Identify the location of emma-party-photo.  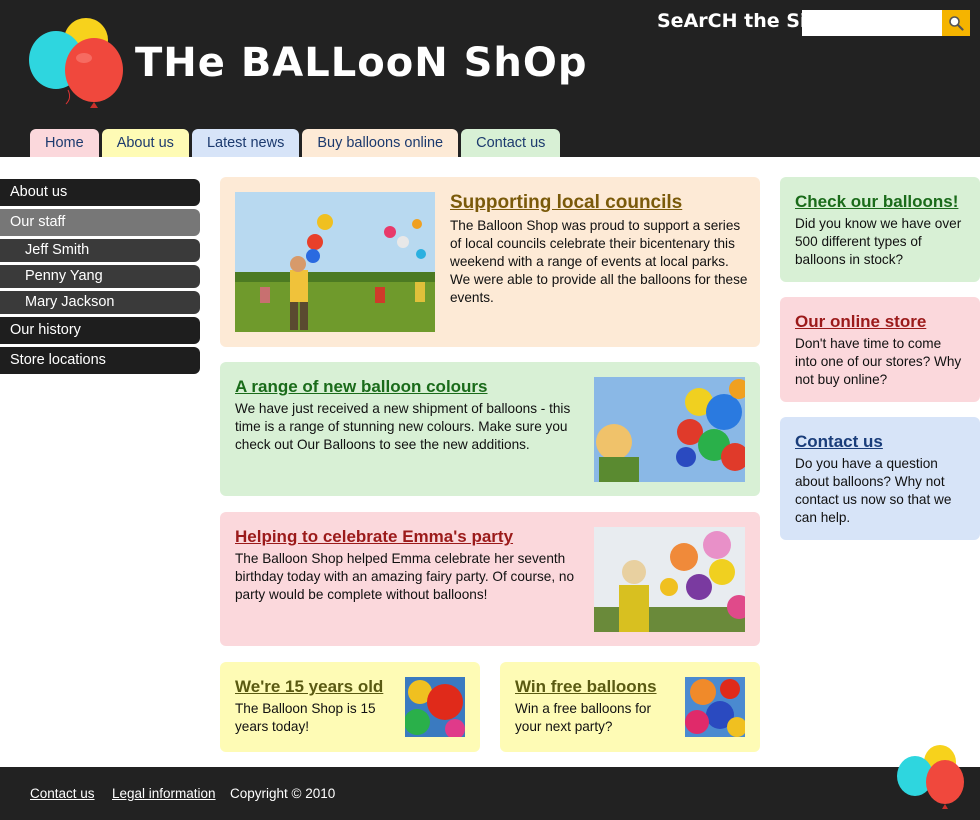
(669, 579).